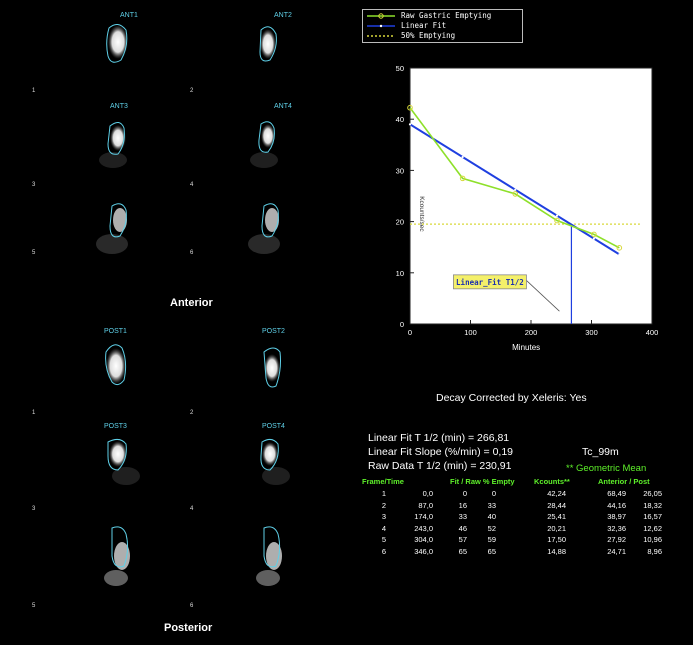 This screenshot has width=693, height=645. Describe the element at coordinates (268, 145) in the screenshot. I see `frame-ant4` at that location.